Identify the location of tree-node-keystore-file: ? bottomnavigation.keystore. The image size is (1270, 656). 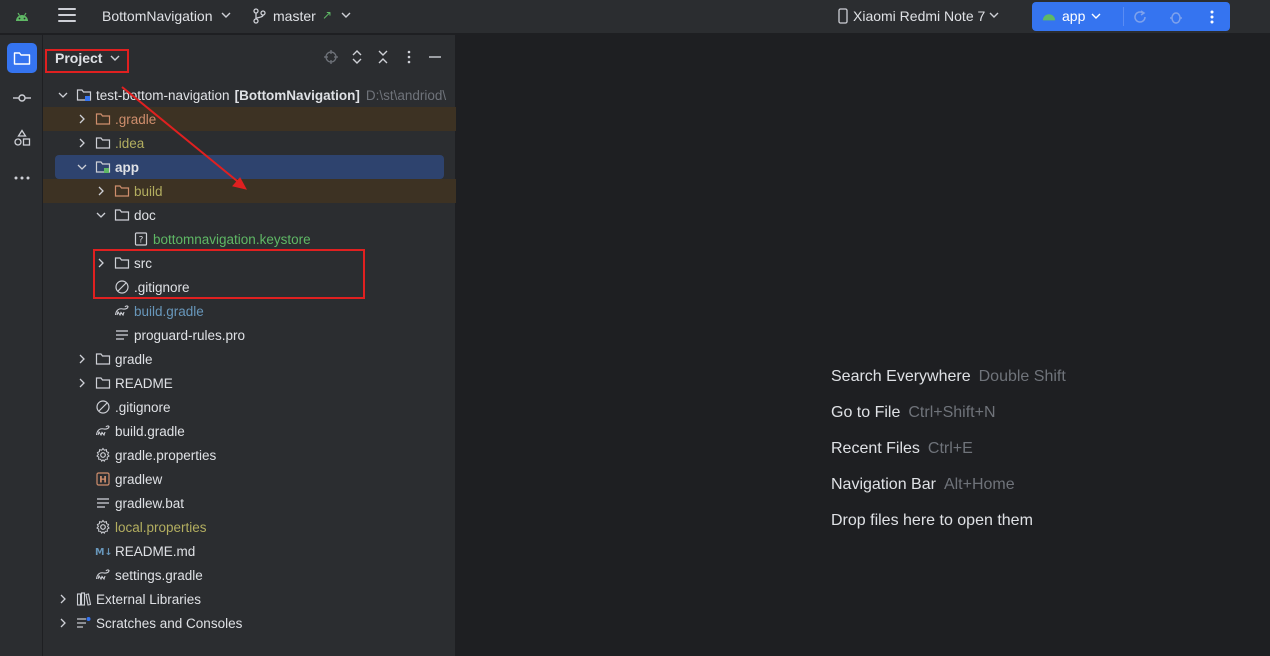
(249, 239).